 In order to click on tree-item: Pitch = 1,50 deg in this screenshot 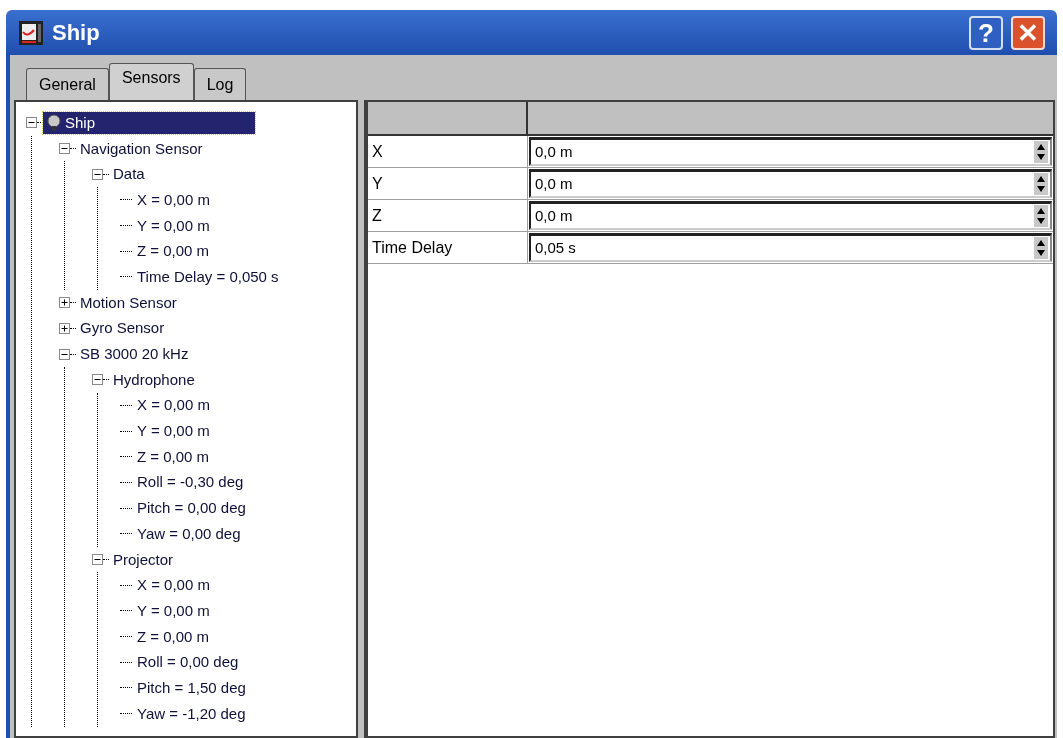, I will do `click(191, 687)`.